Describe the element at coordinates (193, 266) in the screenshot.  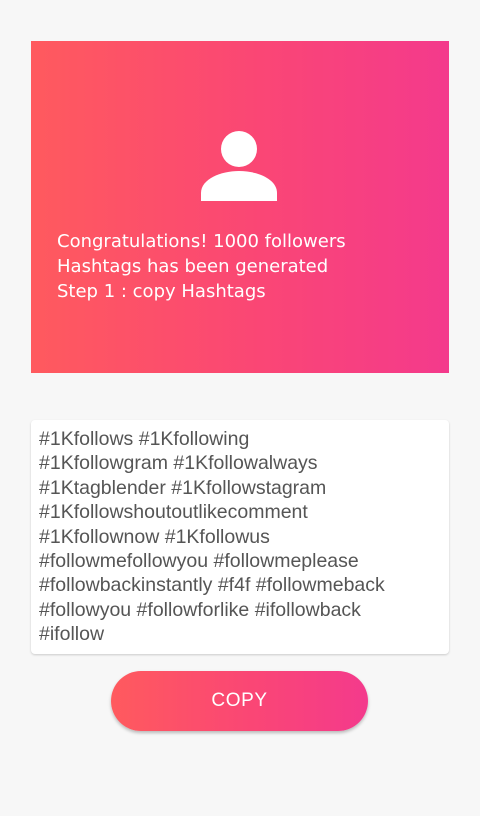
I see `message-line-generated: Hashtags has been generated` at that location.